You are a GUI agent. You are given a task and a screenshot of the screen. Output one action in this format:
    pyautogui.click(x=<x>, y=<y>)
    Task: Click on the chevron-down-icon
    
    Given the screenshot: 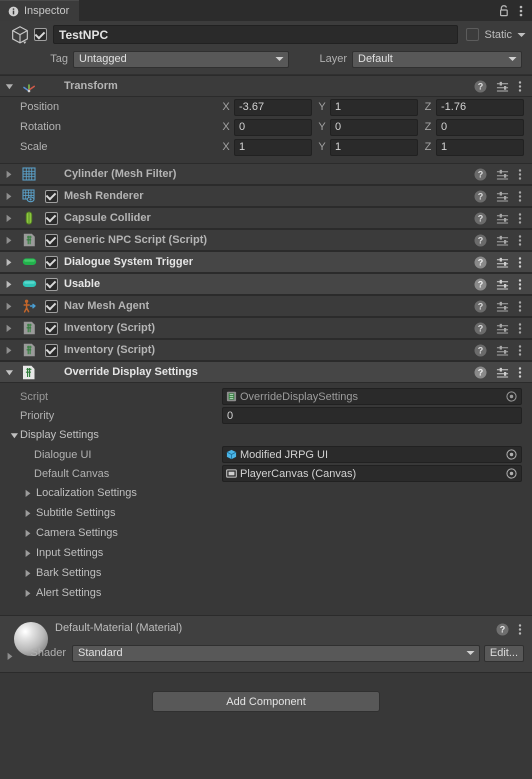 What is the action you would take?
    pyautogui.click(x=521, y=35)
    